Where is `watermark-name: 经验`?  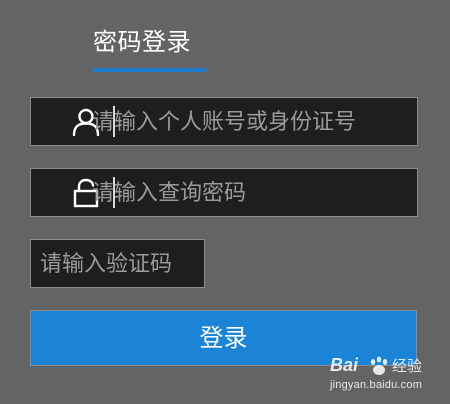 watermark-name: 经验 is located at coordinates (407, 366).